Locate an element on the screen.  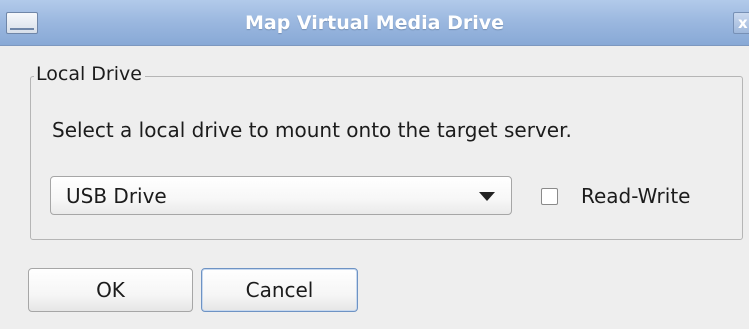
chevron-down-icon is located at coordinates (487, 196).